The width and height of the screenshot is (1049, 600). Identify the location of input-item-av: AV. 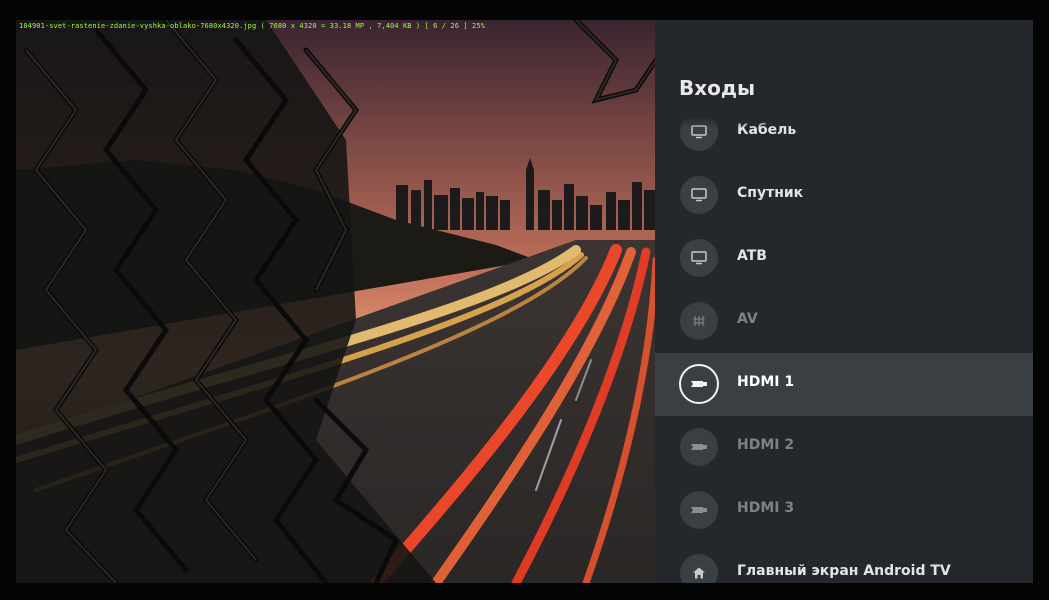
(844, 321).